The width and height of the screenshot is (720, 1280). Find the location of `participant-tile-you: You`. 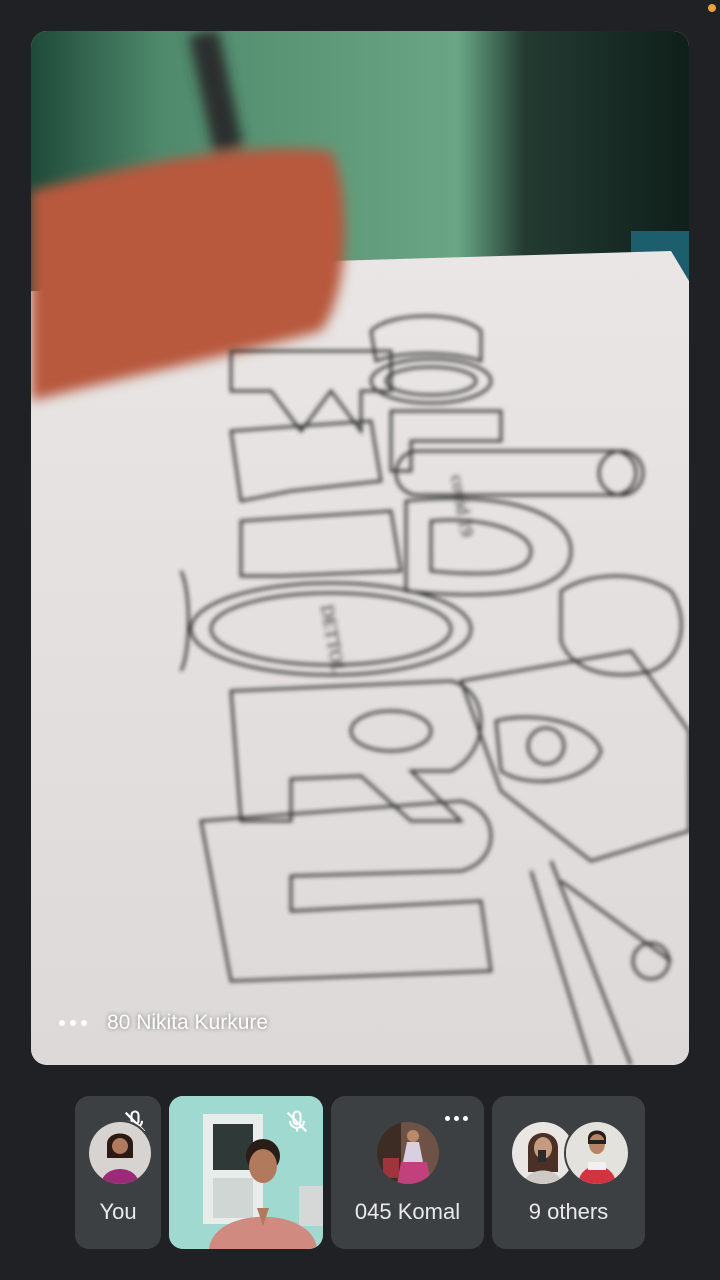

participant-tile-you: You is located at coordinates (118, 1172).